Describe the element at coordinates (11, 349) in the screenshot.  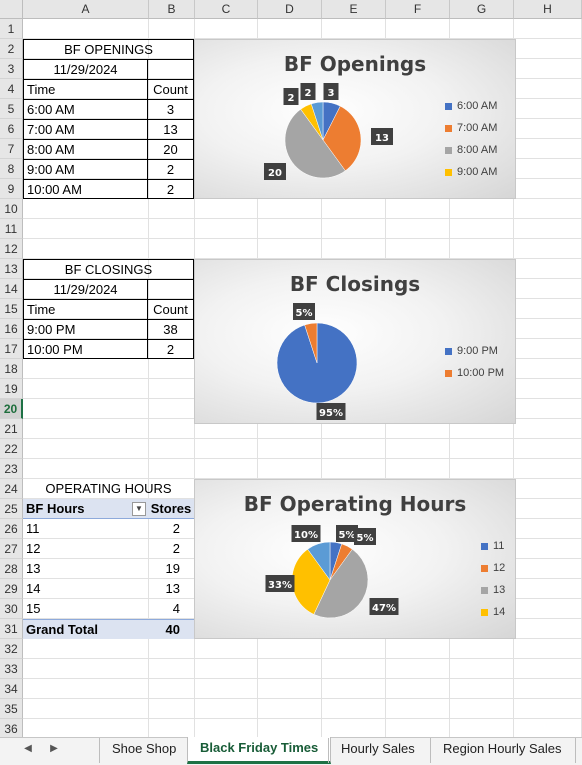
I see `row-header: 17` at that location.